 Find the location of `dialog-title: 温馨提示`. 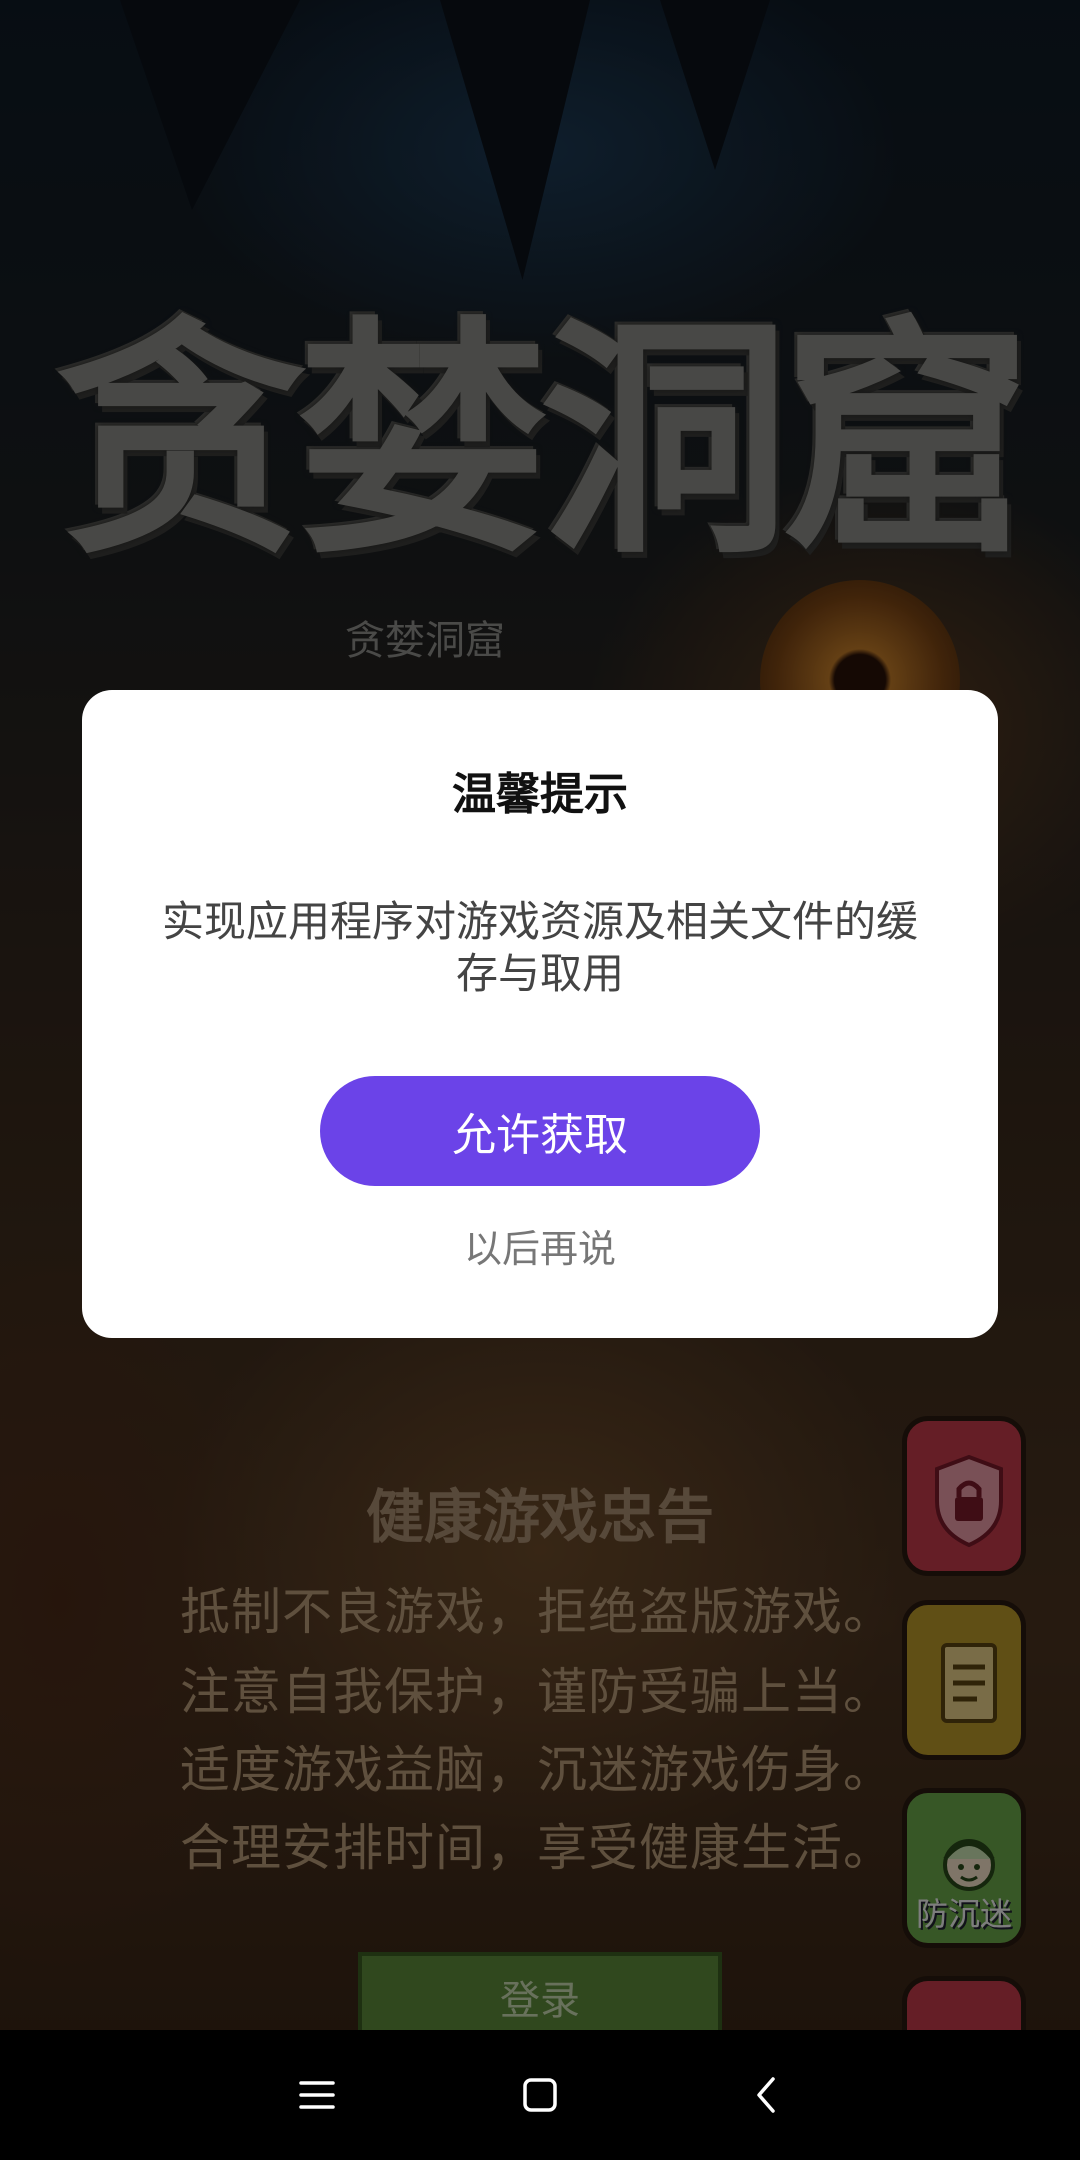

dialog-title: 温馨提示 is located at coordinates (540, 794).